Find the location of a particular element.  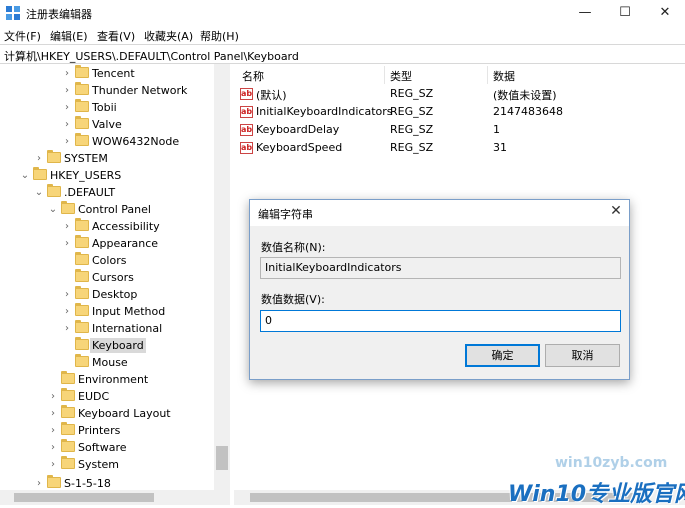

tree-item-label: International is located at coordinates (127, 328).